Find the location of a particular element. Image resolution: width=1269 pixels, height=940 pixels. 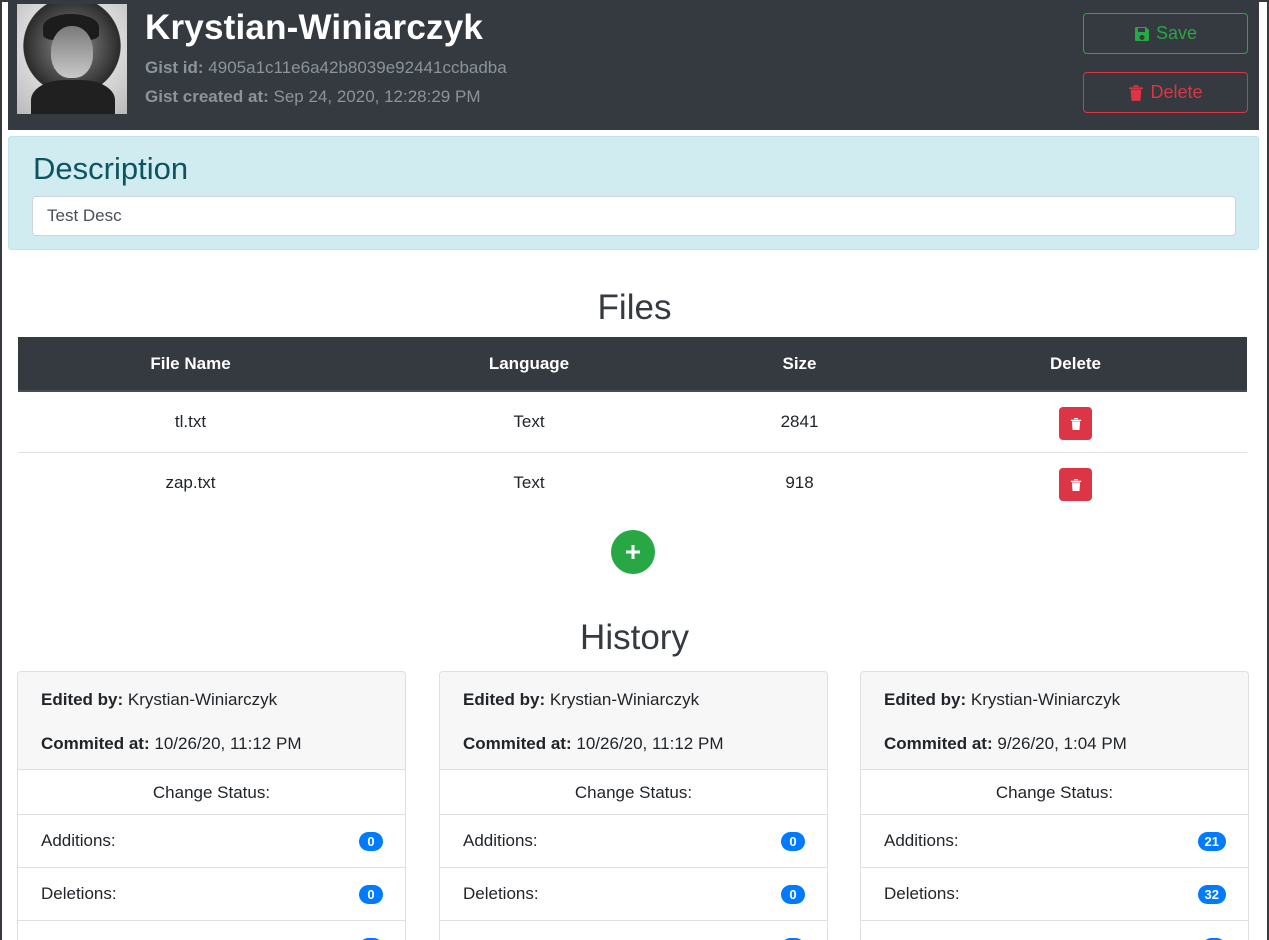

gist-created-label: Gist created at: is located at coordinates (207, 96).